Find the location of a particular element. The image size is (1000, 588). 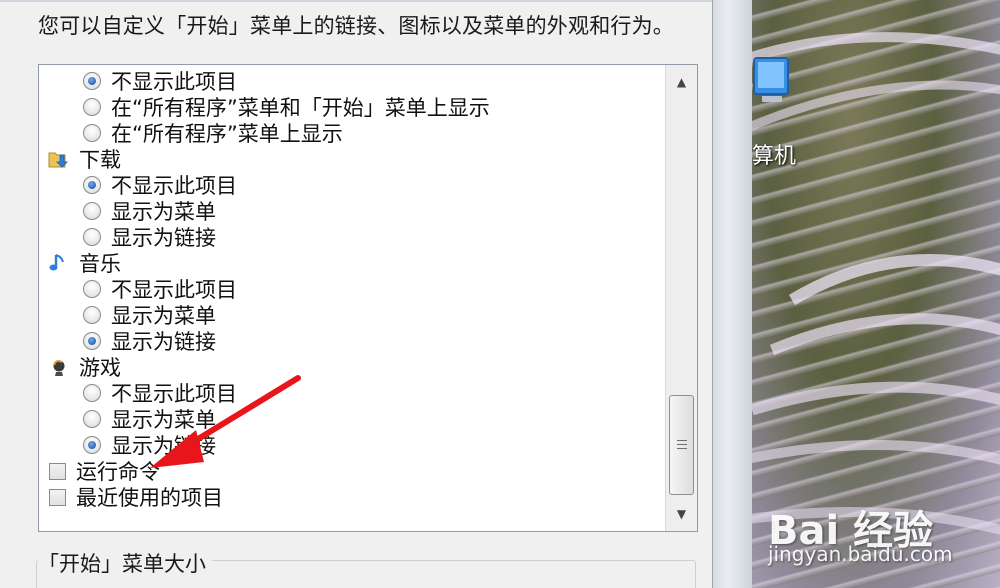

download-folder-icon is located at coordinates (58, 159).